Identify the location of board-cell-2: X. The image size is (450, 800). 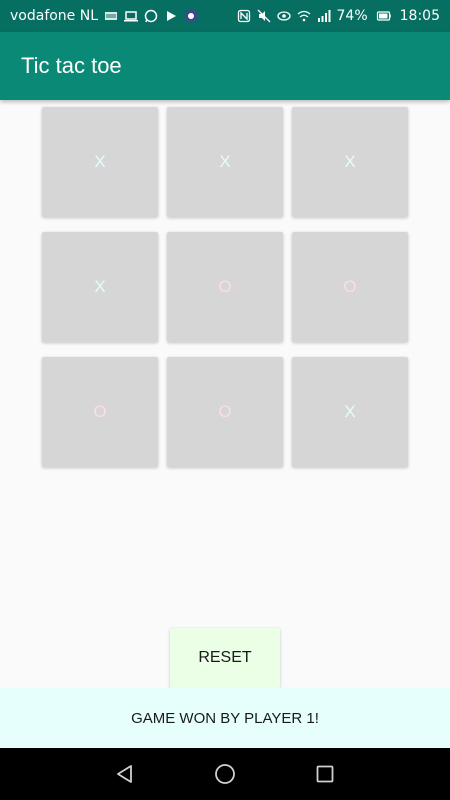
(225, 162).